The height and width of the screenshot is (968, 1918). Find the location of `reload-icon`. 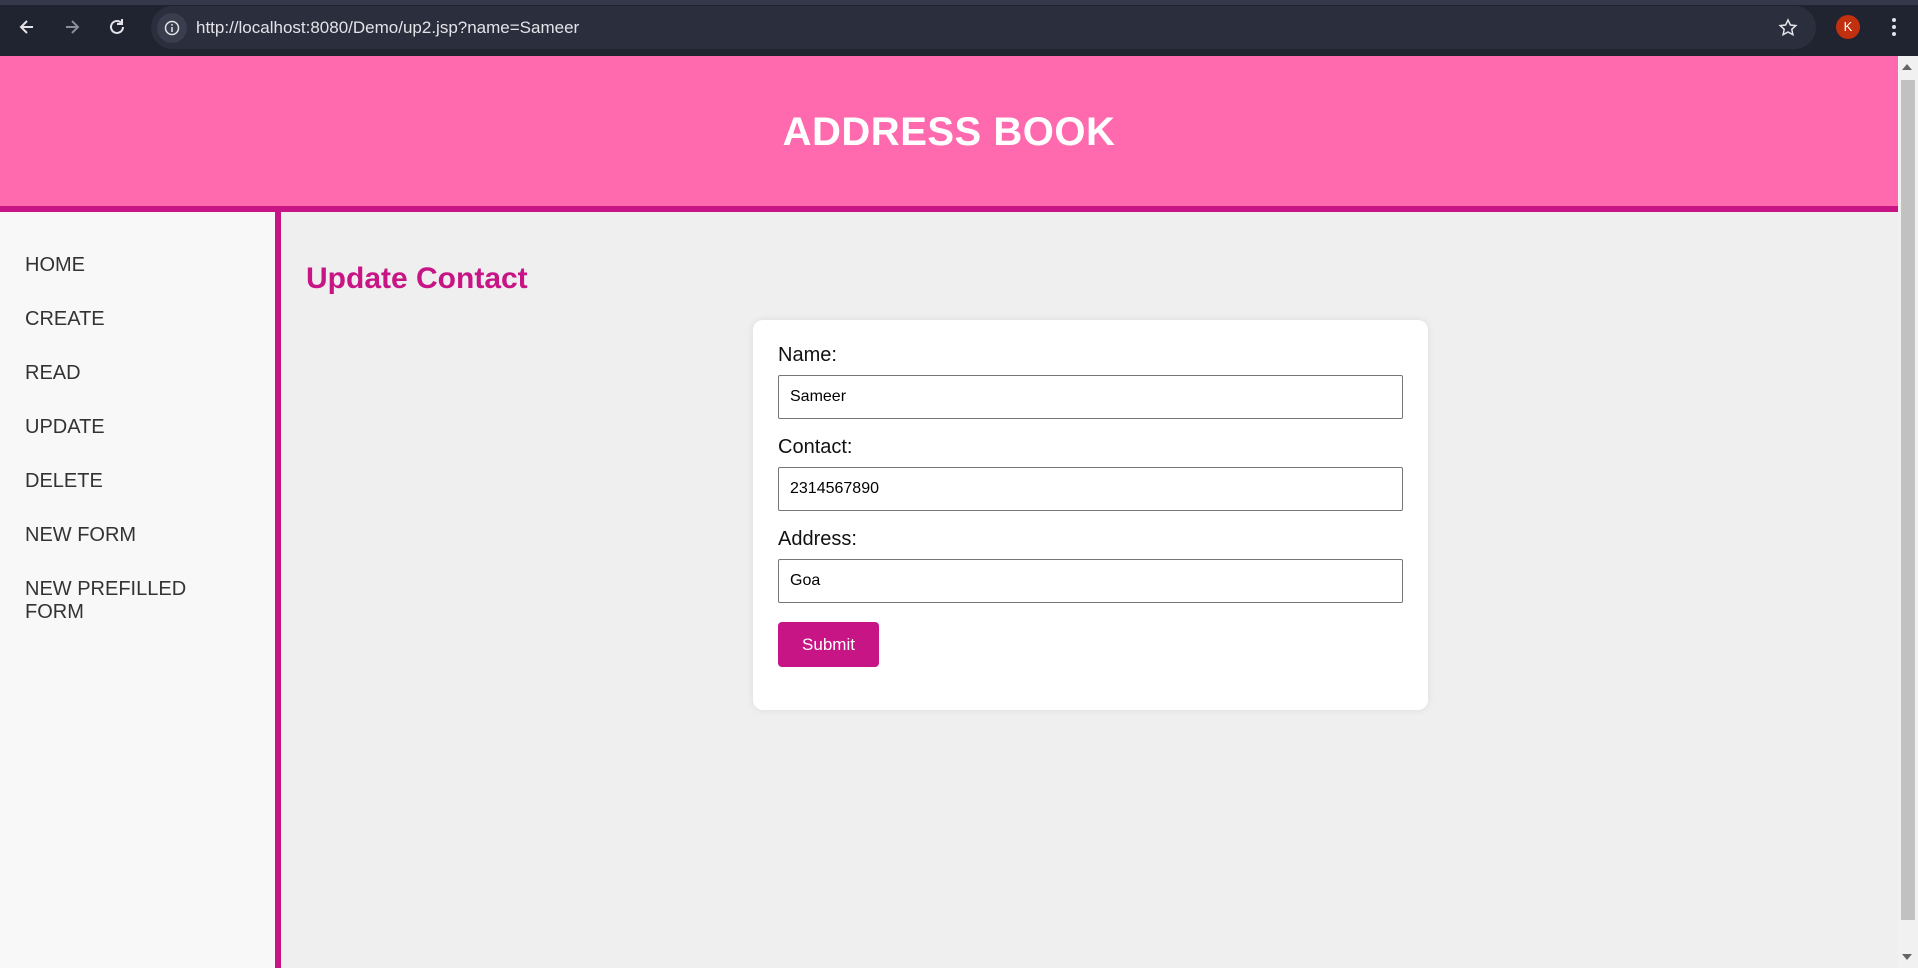

reload-icon is located at coordinates (117, 26).